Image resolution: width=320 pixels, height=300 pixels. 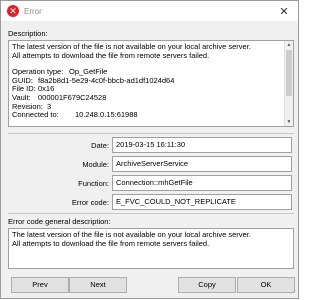 What do you see at coordinates (202, 183) in the screenshot?
I see `function-field: Connection::mhGetFile` at bounding box center [202, 183].